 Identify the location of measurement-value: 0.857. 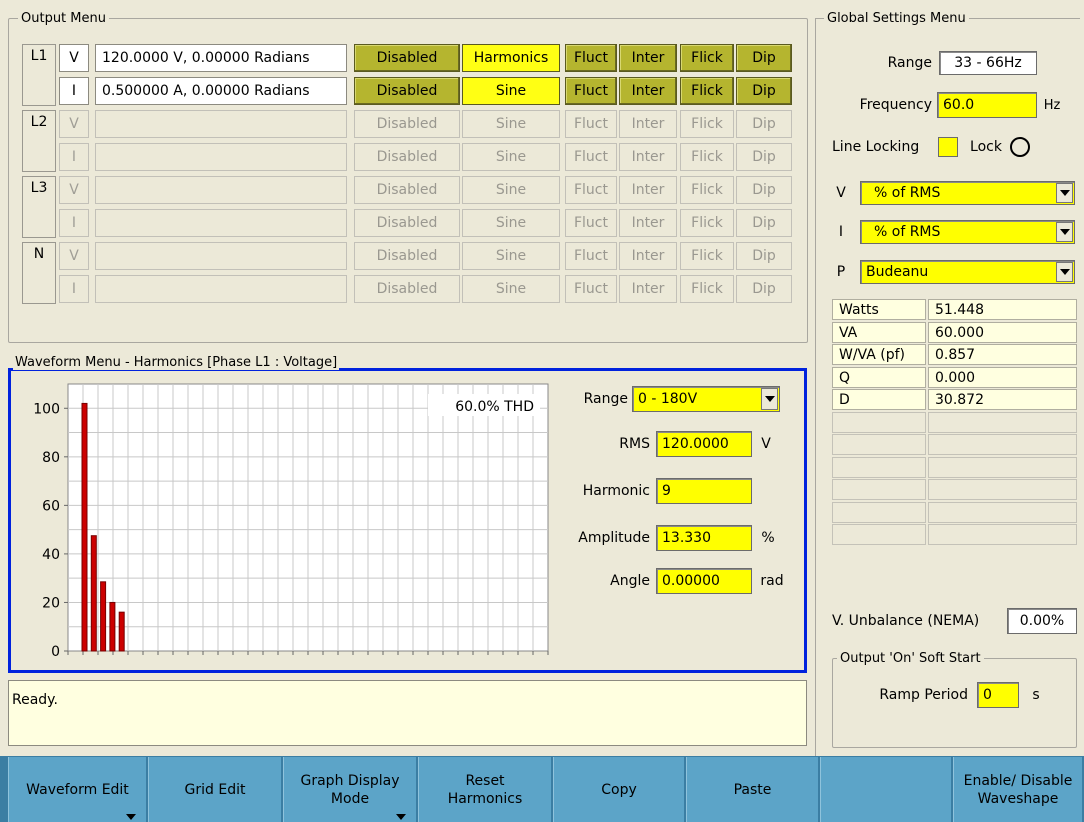
(1002, 354).